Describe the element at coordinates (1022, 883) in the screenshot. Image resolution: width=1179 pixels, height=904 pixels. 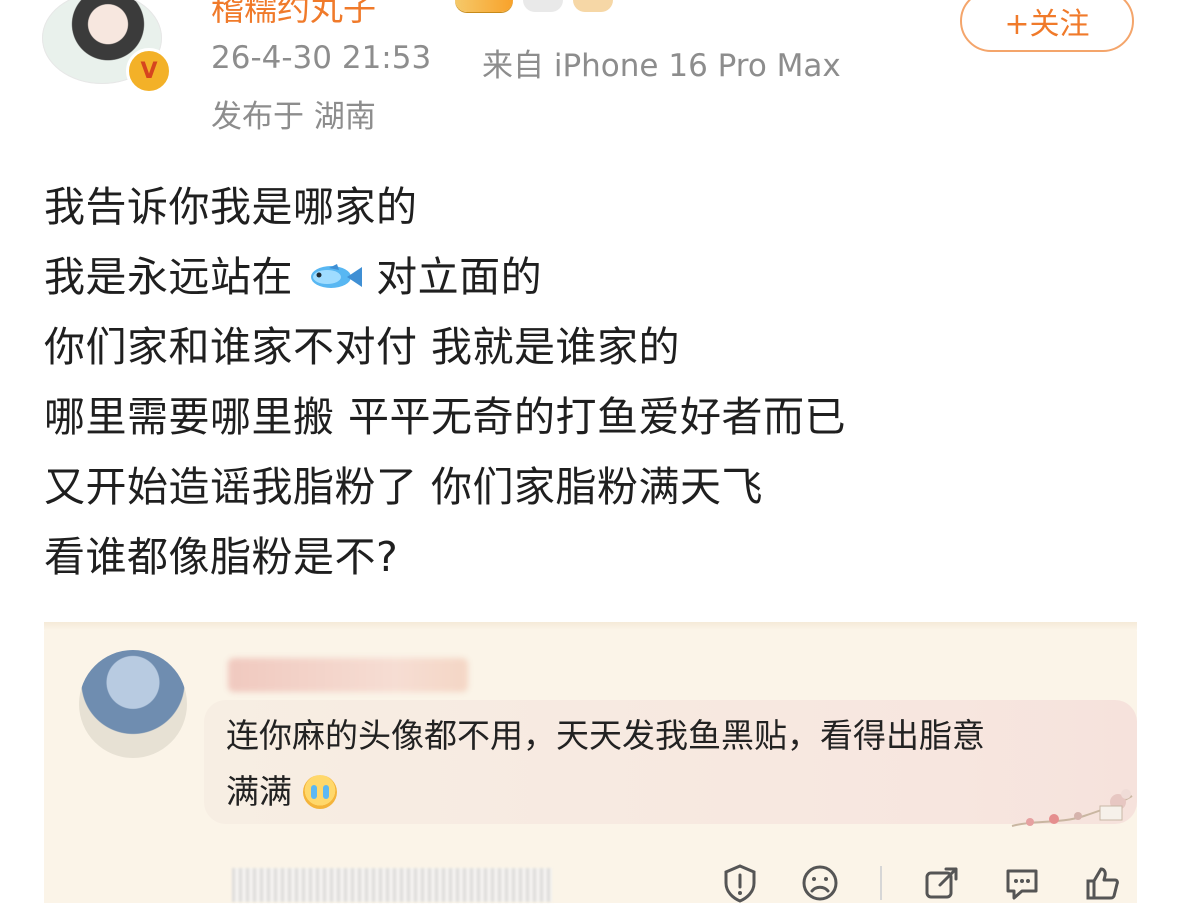
I see `comment-icon` at that location.